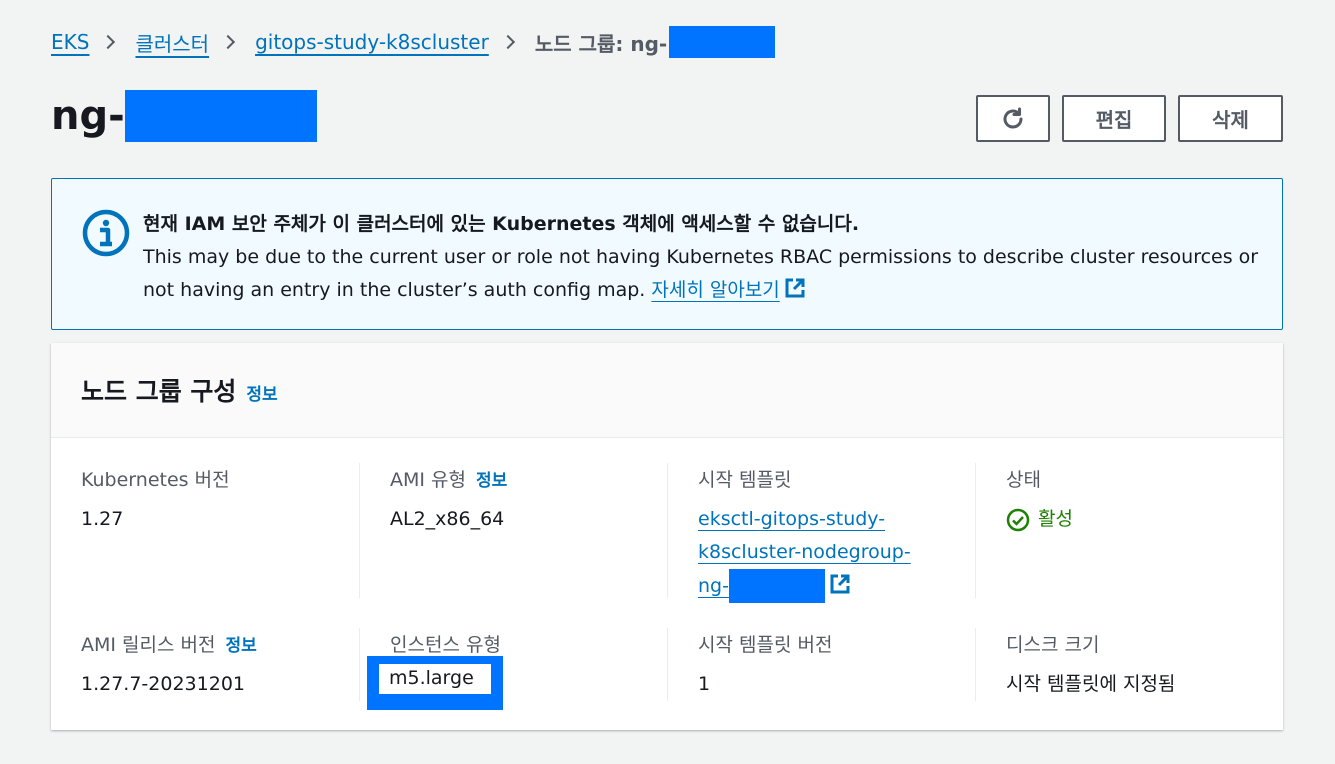 The width and height of the screenshot is (1335, 764). I want to click on field-ami-type: AMI 유형 정보 AL2_x86_64, so click(530, 500).